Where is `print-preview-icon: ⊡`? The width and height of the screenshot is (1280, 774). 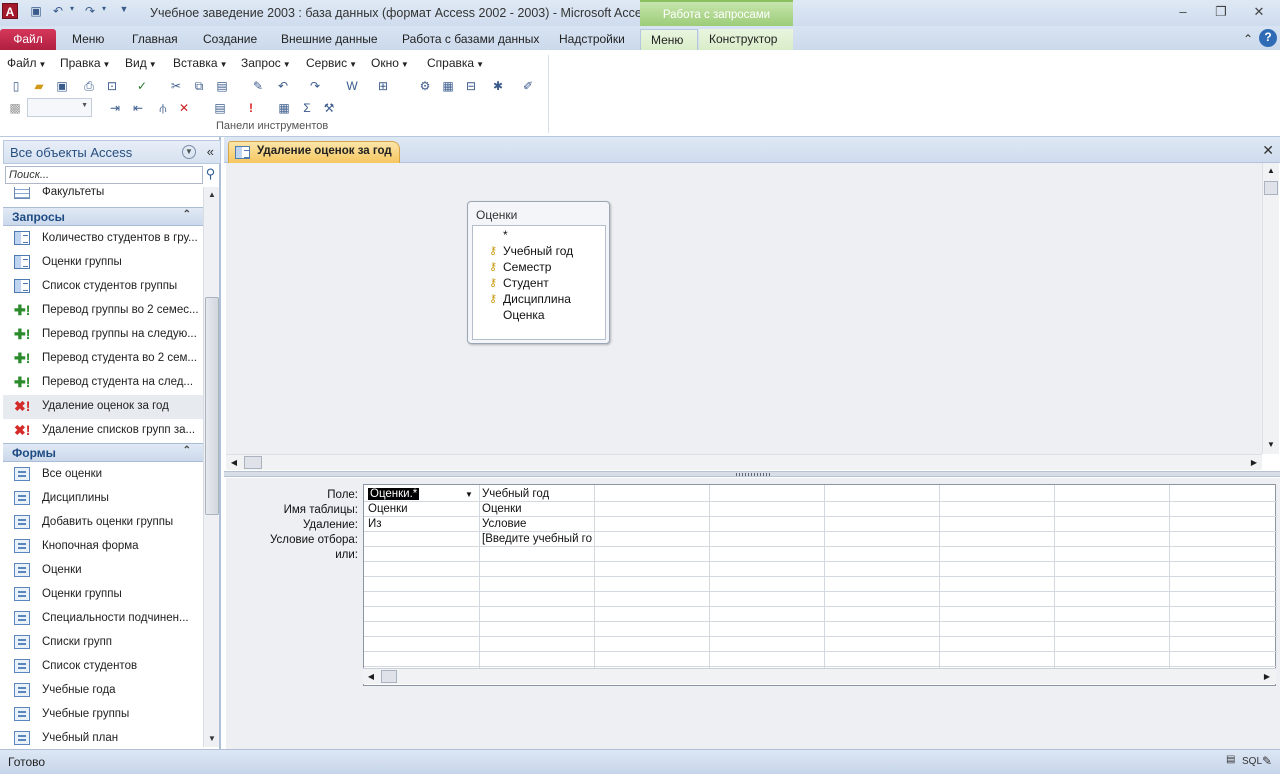 print-preview-icon: ⊡ is located at coordinates (112, 86).